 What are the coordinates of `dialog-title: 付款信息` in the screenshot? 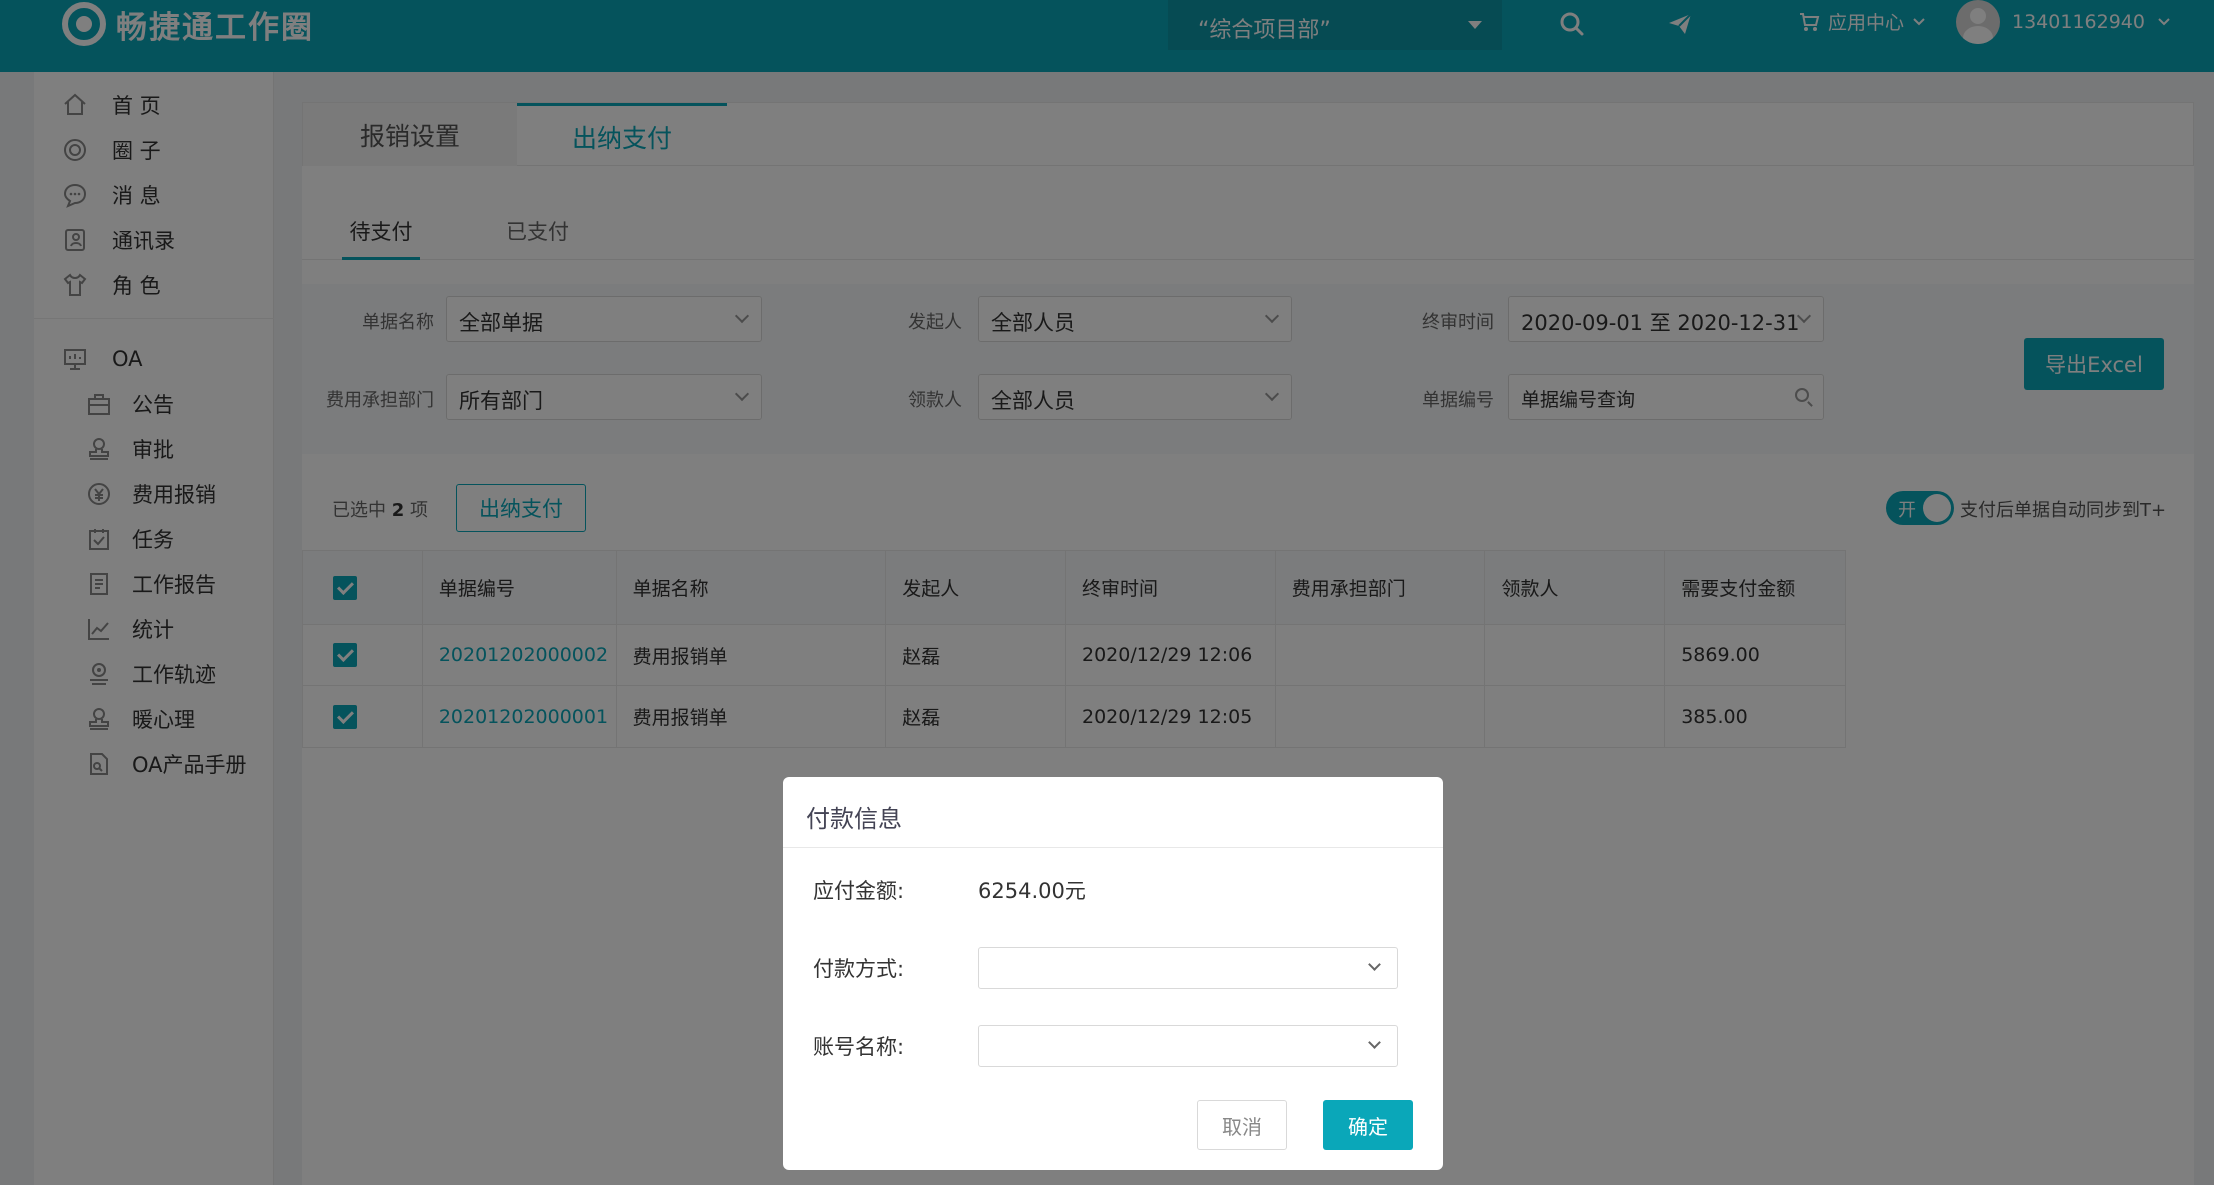 It's located at (1113, 812).